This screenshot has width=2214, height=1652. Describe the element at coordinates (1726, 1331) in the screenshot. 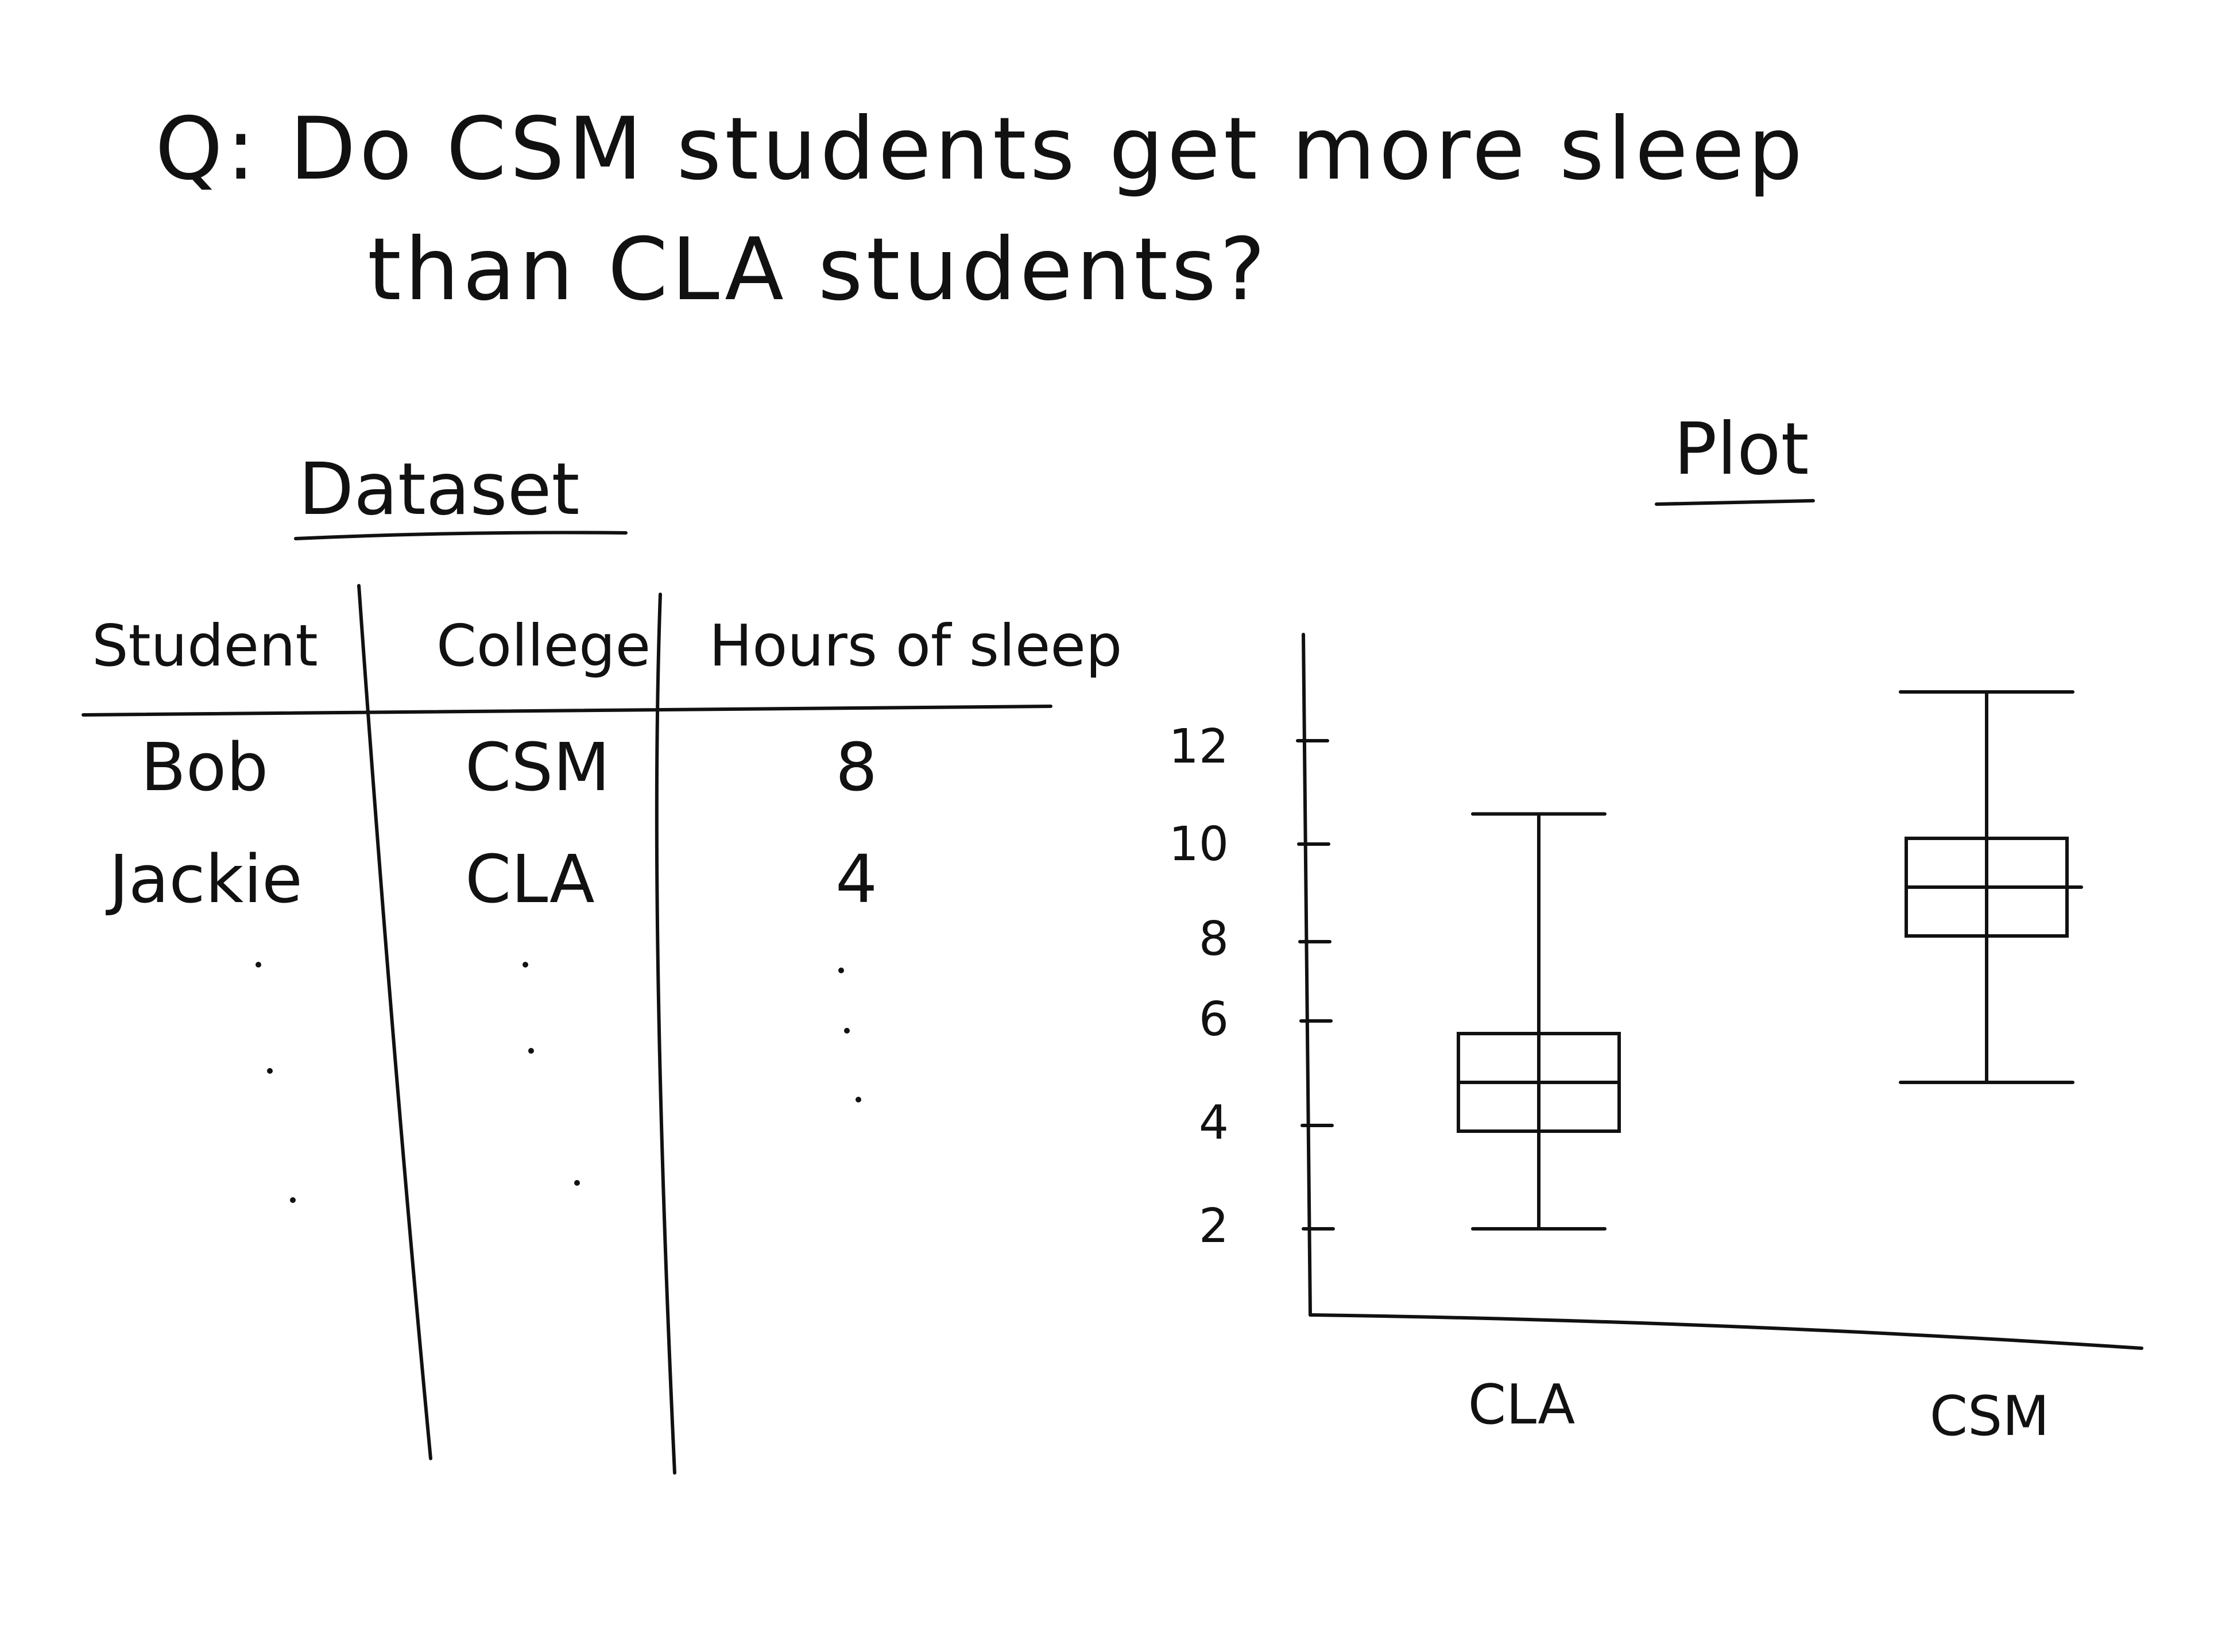

I see `x-axis` at that location.